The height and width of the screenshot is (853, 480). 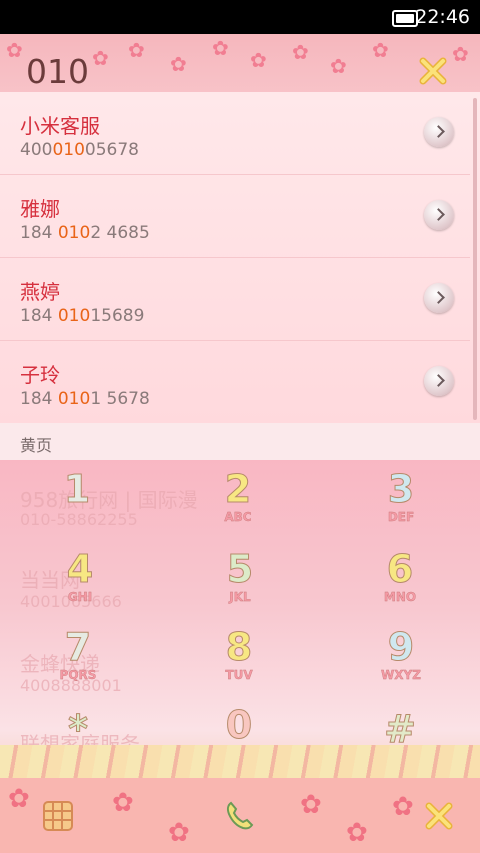 I want to click on key-digit: *, so click(x=78, y=729).